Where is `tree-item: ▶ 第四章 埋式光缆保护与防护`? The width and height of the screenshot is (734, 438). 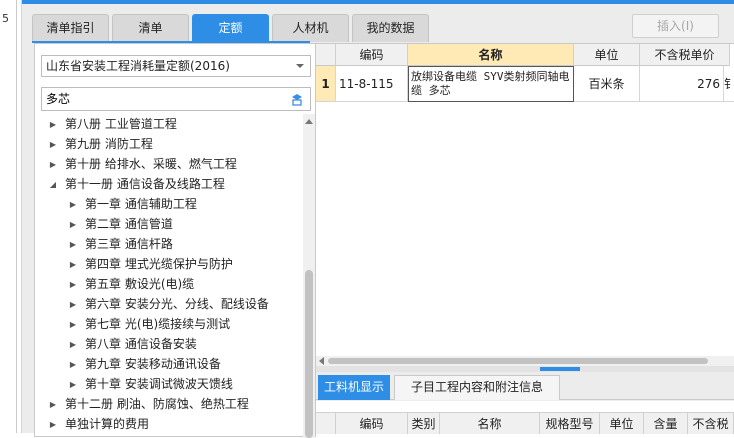 tree-item: ▶ 第四章 埋式光缆保护与防护 is located at coordinates (150, 264).